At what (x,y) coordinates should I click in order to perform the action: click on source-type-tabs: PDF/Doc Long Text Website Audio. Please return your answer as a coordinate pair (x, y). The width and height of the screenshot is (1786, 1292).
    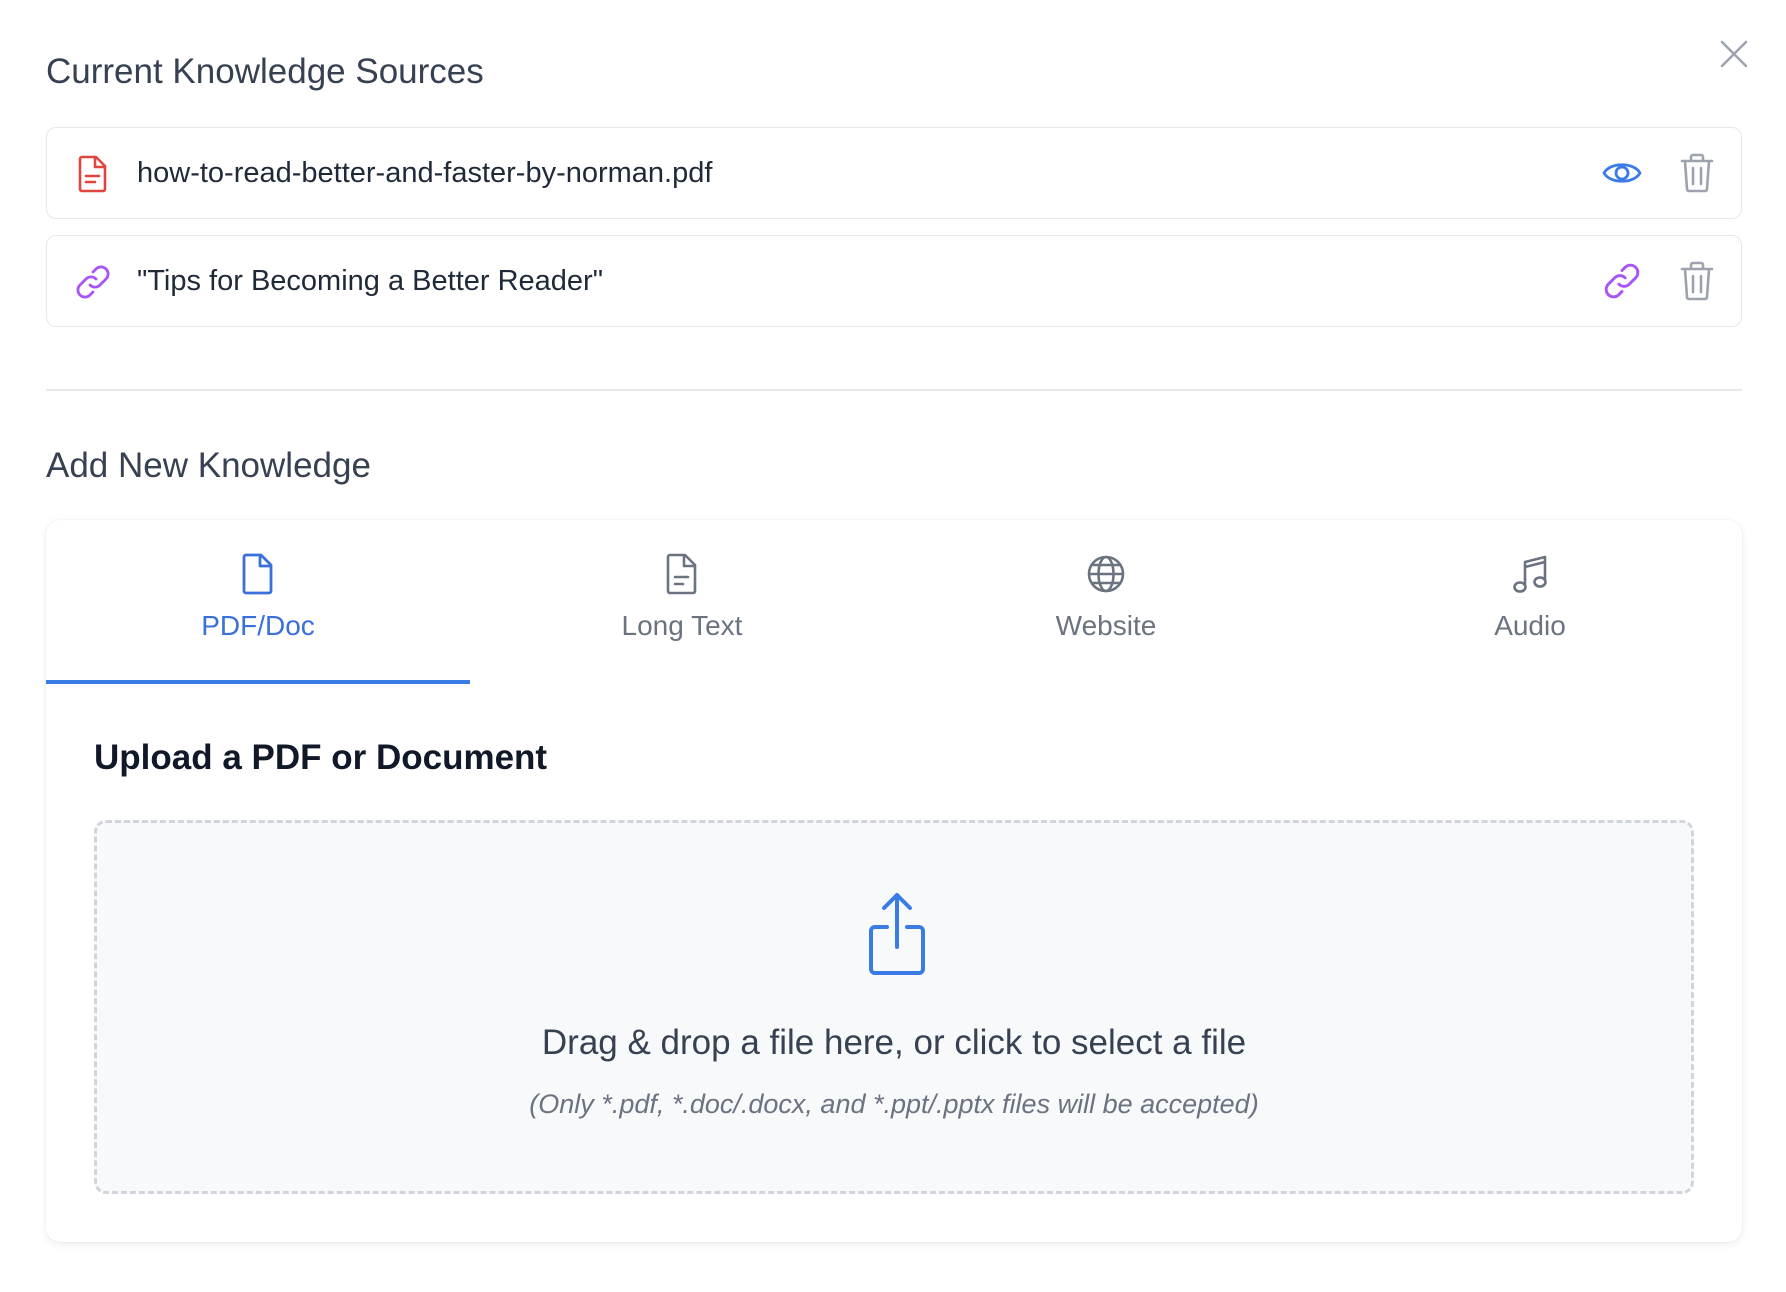
    Looking at the image, I should click on (894, 602).